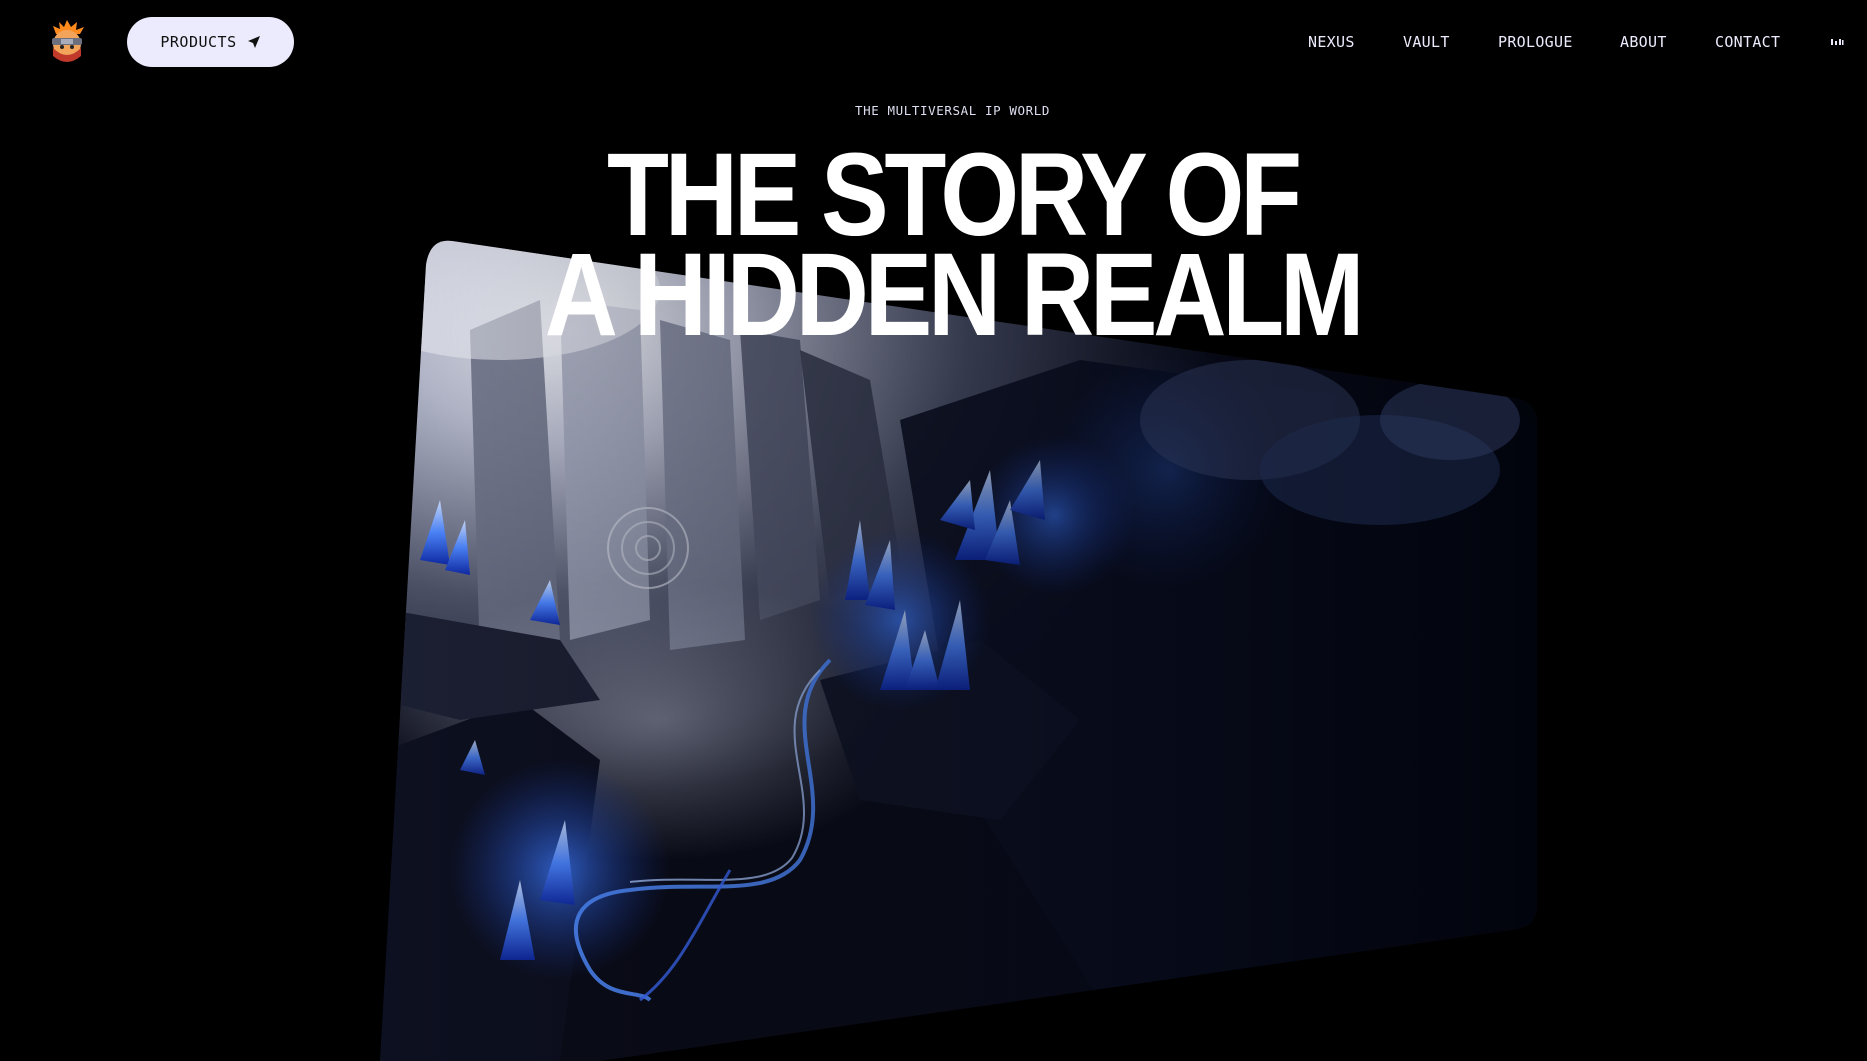 This screenshot has width=1867, height=1061. What do you see at coordinates (952, 110) in the screenshot?
I see `hero-eyebrow: THE MULTIVERSAL IP WORLD` at bounding box center [952, 110].